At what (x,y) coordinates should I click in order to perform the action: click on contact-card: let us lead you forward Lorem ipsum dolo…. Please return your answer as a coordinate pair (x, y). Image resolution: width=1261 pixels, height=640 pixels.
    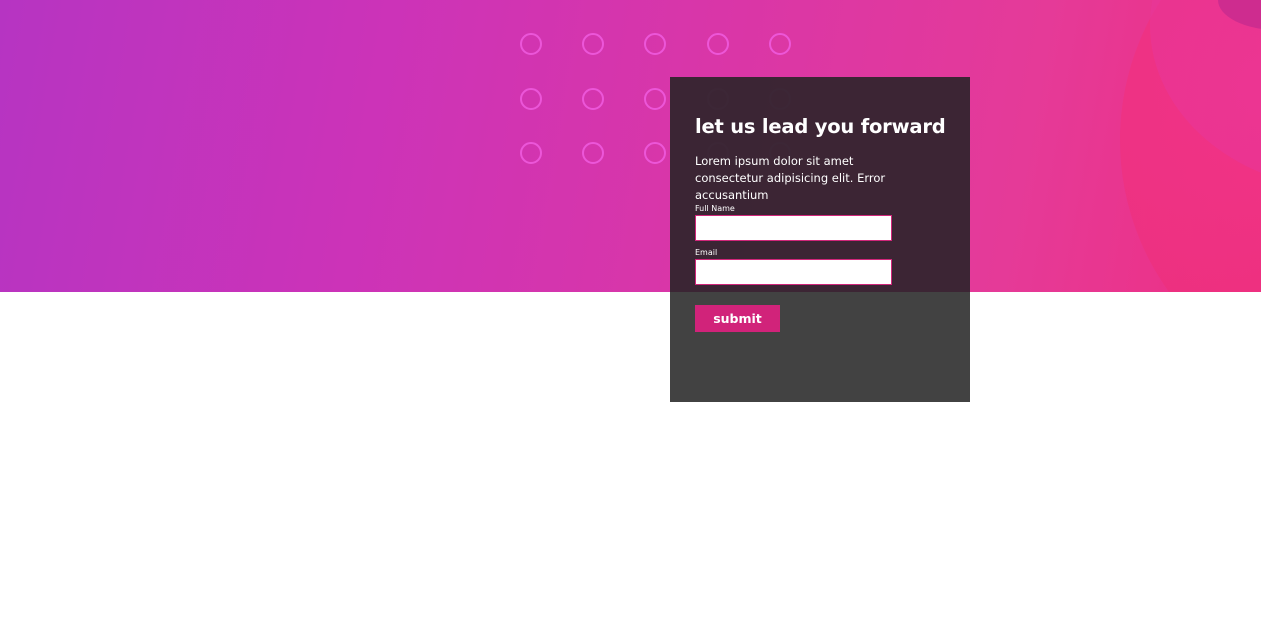
    Looking at the image, I should click on (820, 239).